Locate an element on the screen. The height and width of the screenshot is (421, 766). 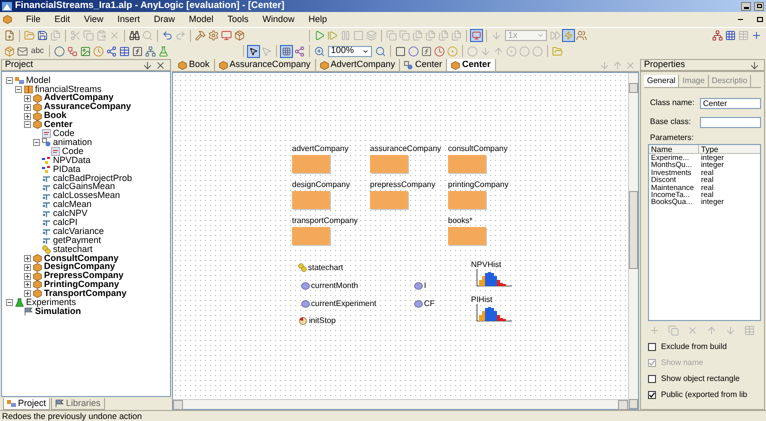
model-element: CF is located at coordinates (424, 303).